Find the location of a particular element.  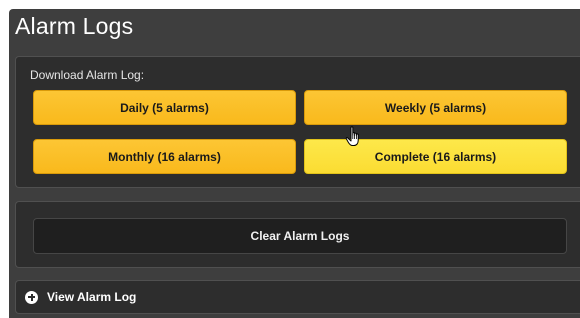

clear-alarm-logs-button: Clear Alarm Logs is located at coordinates (300, 236).